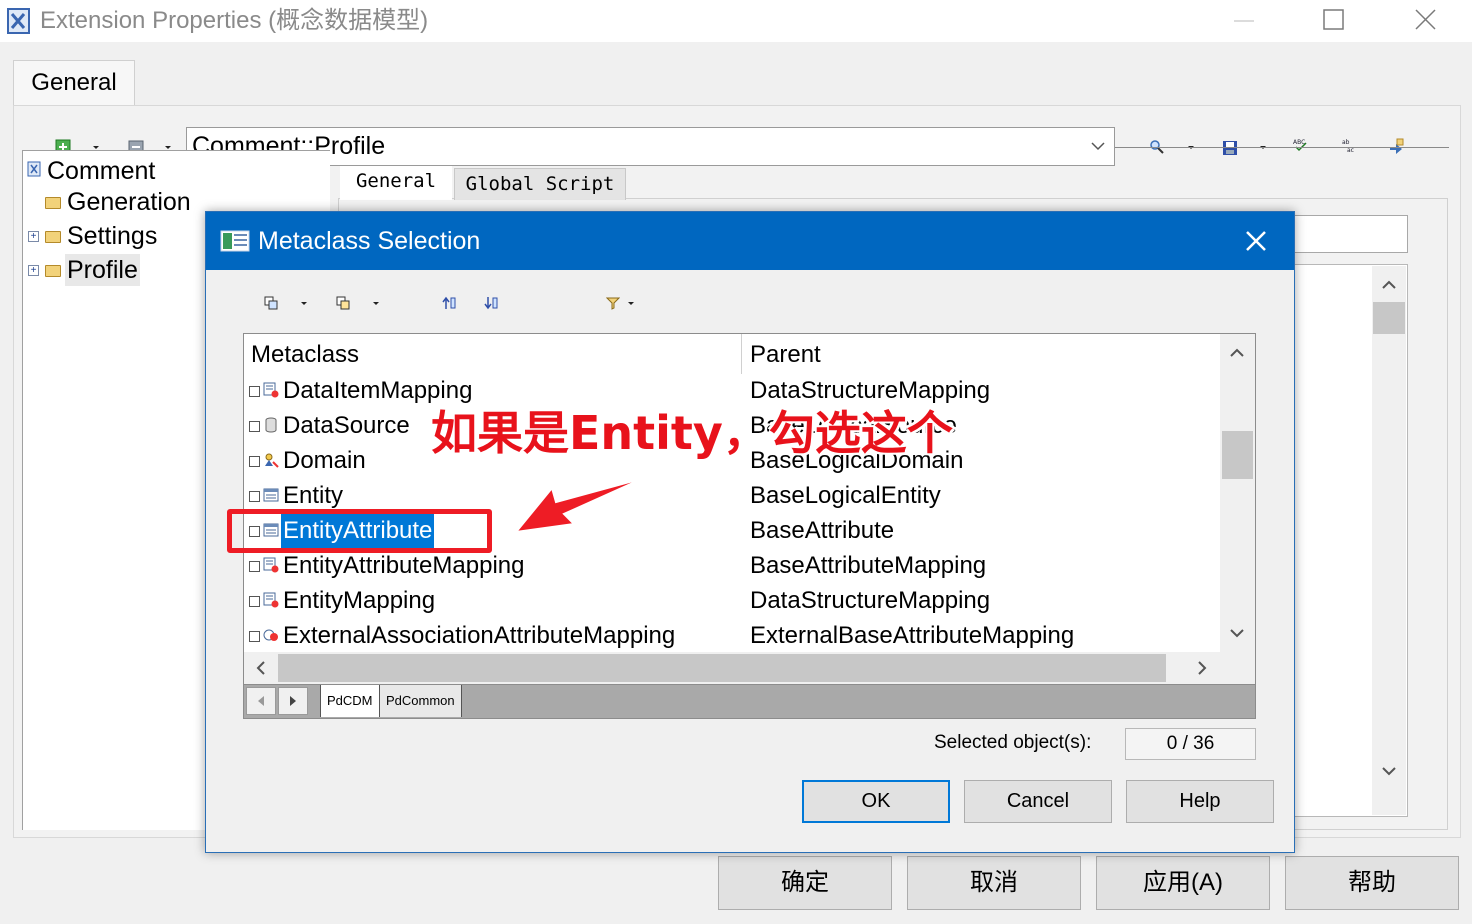  Describe the element at coordinates (1190, 744) in the screenshot. I see `selected-objects-count: 0 / 36` at that location.